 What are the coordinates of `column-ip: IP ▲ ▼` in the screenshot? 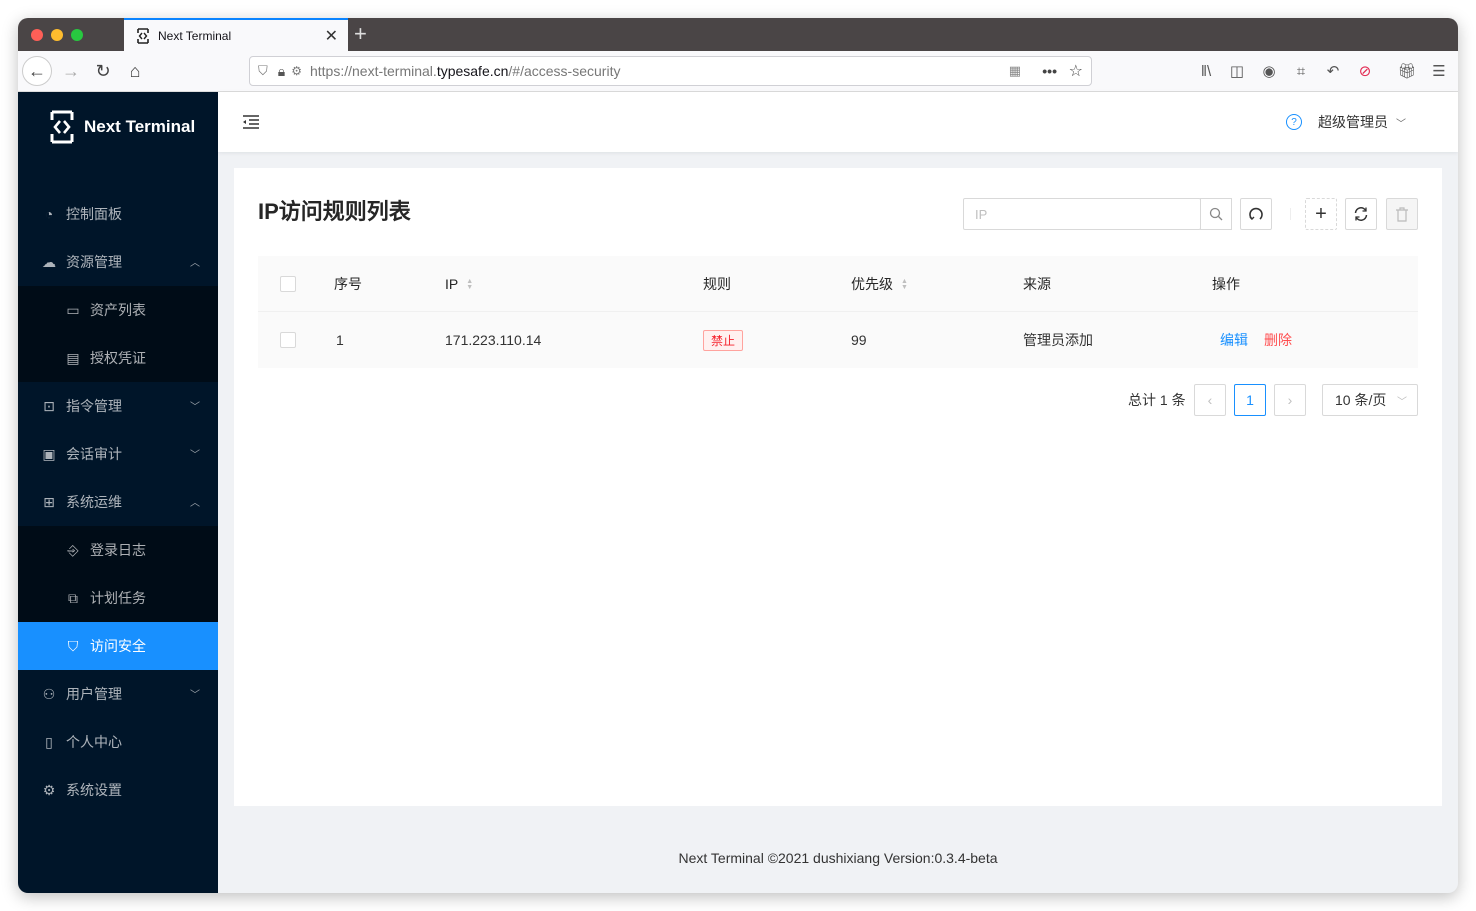 It's located at (459, 284).